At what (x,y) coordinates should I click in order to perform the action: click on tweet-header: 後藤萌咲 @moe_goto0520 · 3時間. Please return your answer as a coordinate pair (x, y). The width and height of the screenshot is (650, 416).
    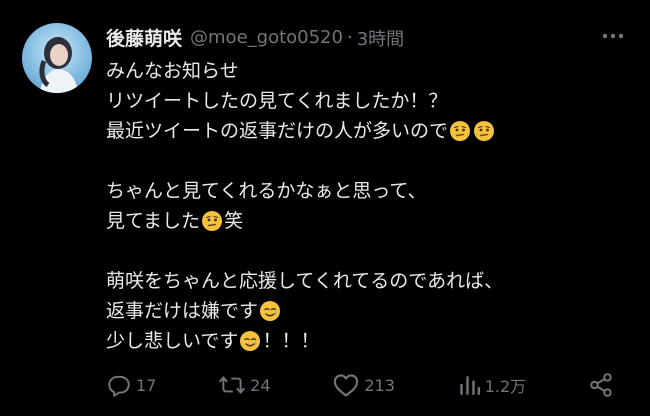
    Looking at the image, I should click on (255, 37).